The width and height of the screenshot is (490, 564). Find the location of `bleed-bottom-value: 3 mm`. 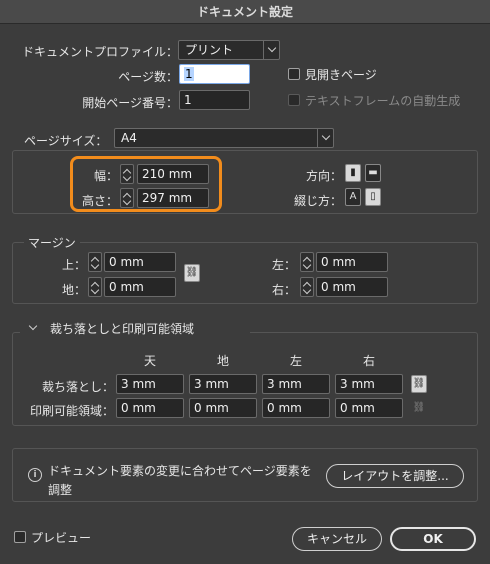

bleed-bottom-value: 3 mm is located at coordinates (211, 384).